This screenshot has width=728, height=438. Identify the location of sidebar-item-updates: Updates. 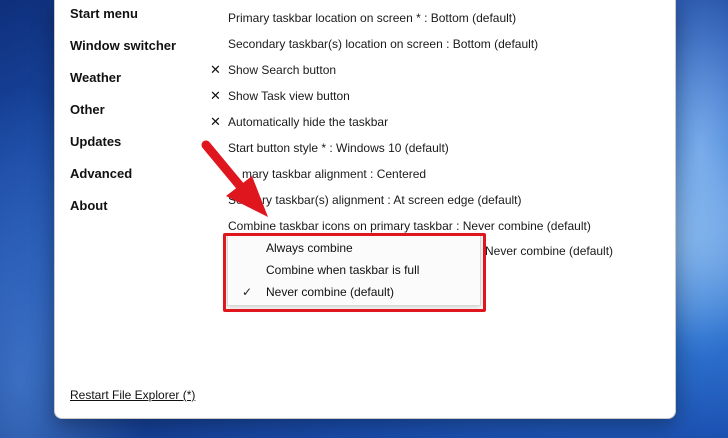
(95, 141).